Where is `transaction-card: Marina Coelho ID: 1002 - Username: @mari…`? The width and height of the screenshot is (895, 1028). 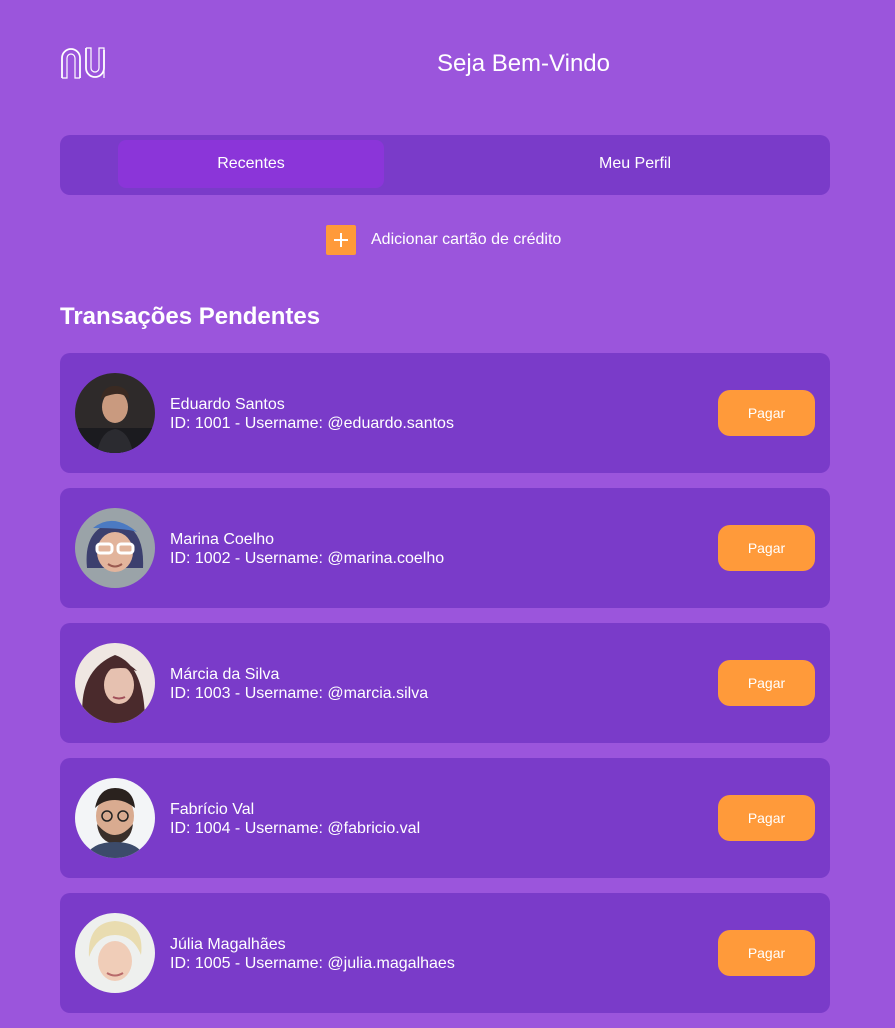
transaction-card: Marina Coelho ID: 1002 - Username: @mari… is located at coordinates (445, 548).